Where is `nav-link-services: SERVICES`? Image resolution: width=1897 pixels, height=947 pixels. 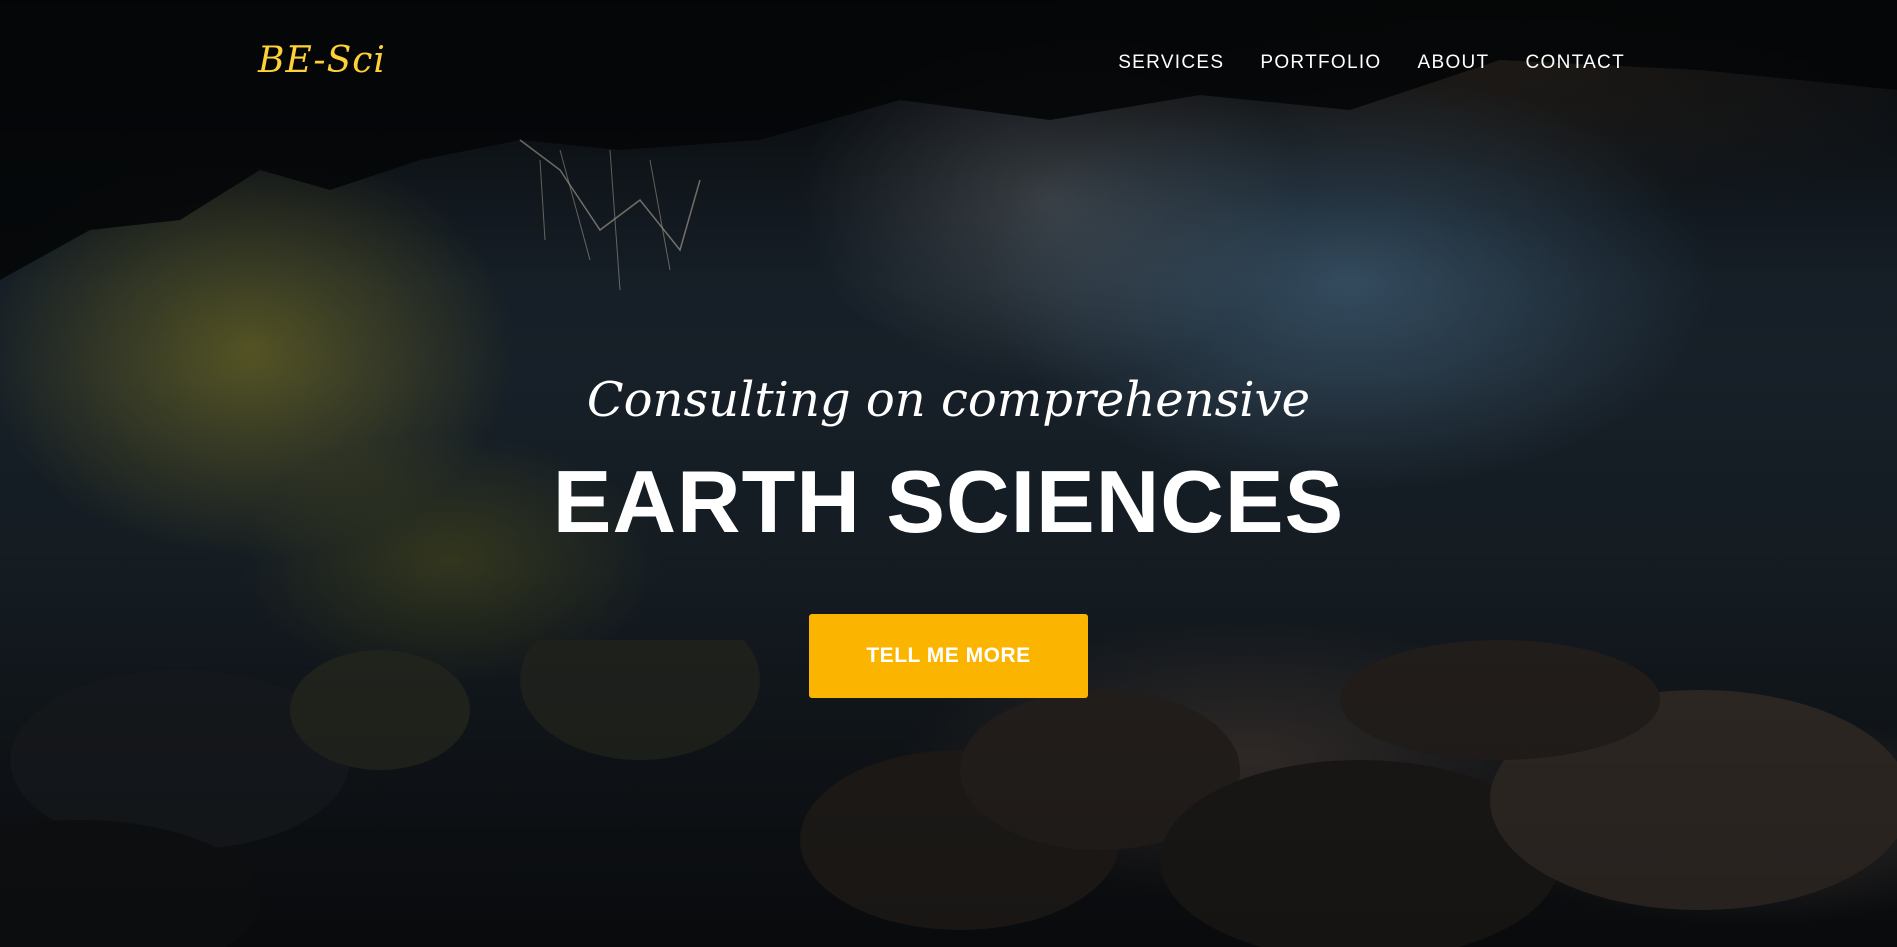 nav-link-services: SERVICES is located at coordinates (1171, 62).